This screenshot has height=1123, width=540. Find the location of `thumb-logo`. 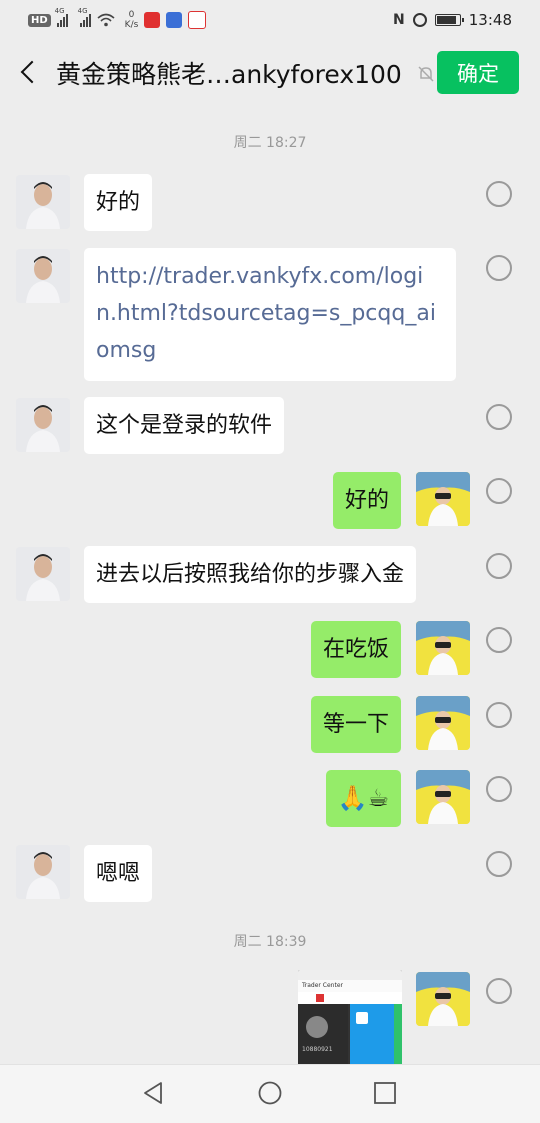

thumb-logo is located at coordinates (320, 998).